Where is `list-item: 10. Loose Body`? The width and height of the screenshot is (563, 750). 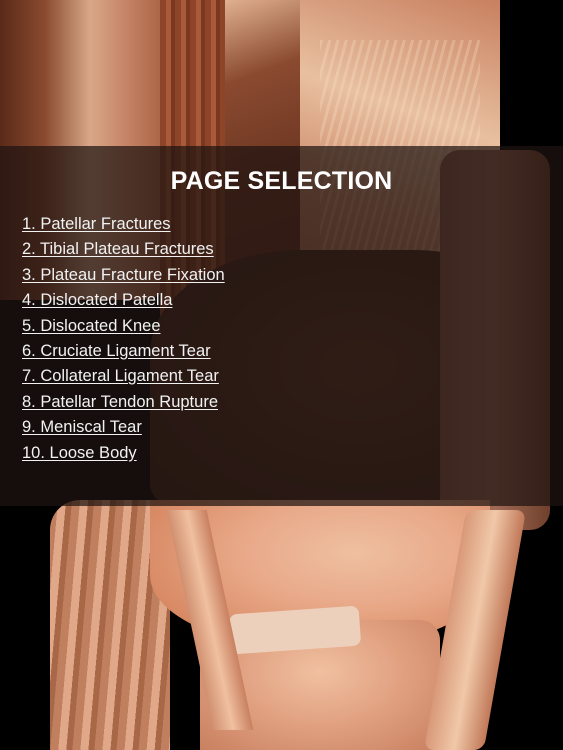
list-item: 10. Loose Body is located at coordinates (123, 454).